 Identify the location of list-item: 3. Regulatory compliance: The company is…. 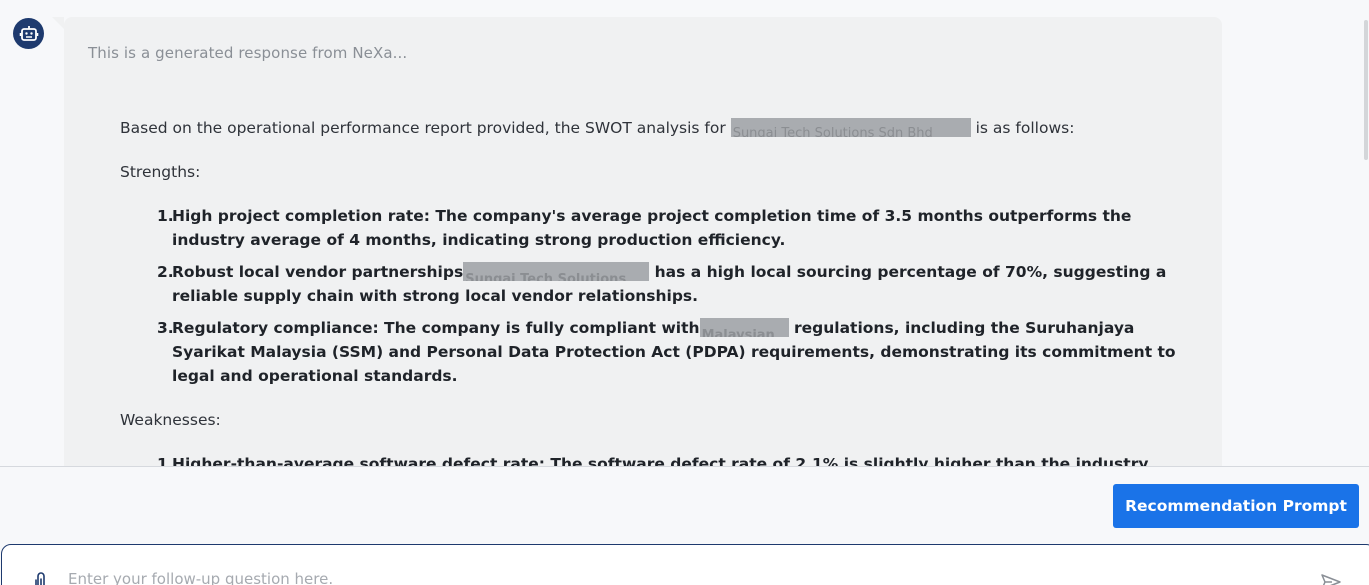
(668, 352).